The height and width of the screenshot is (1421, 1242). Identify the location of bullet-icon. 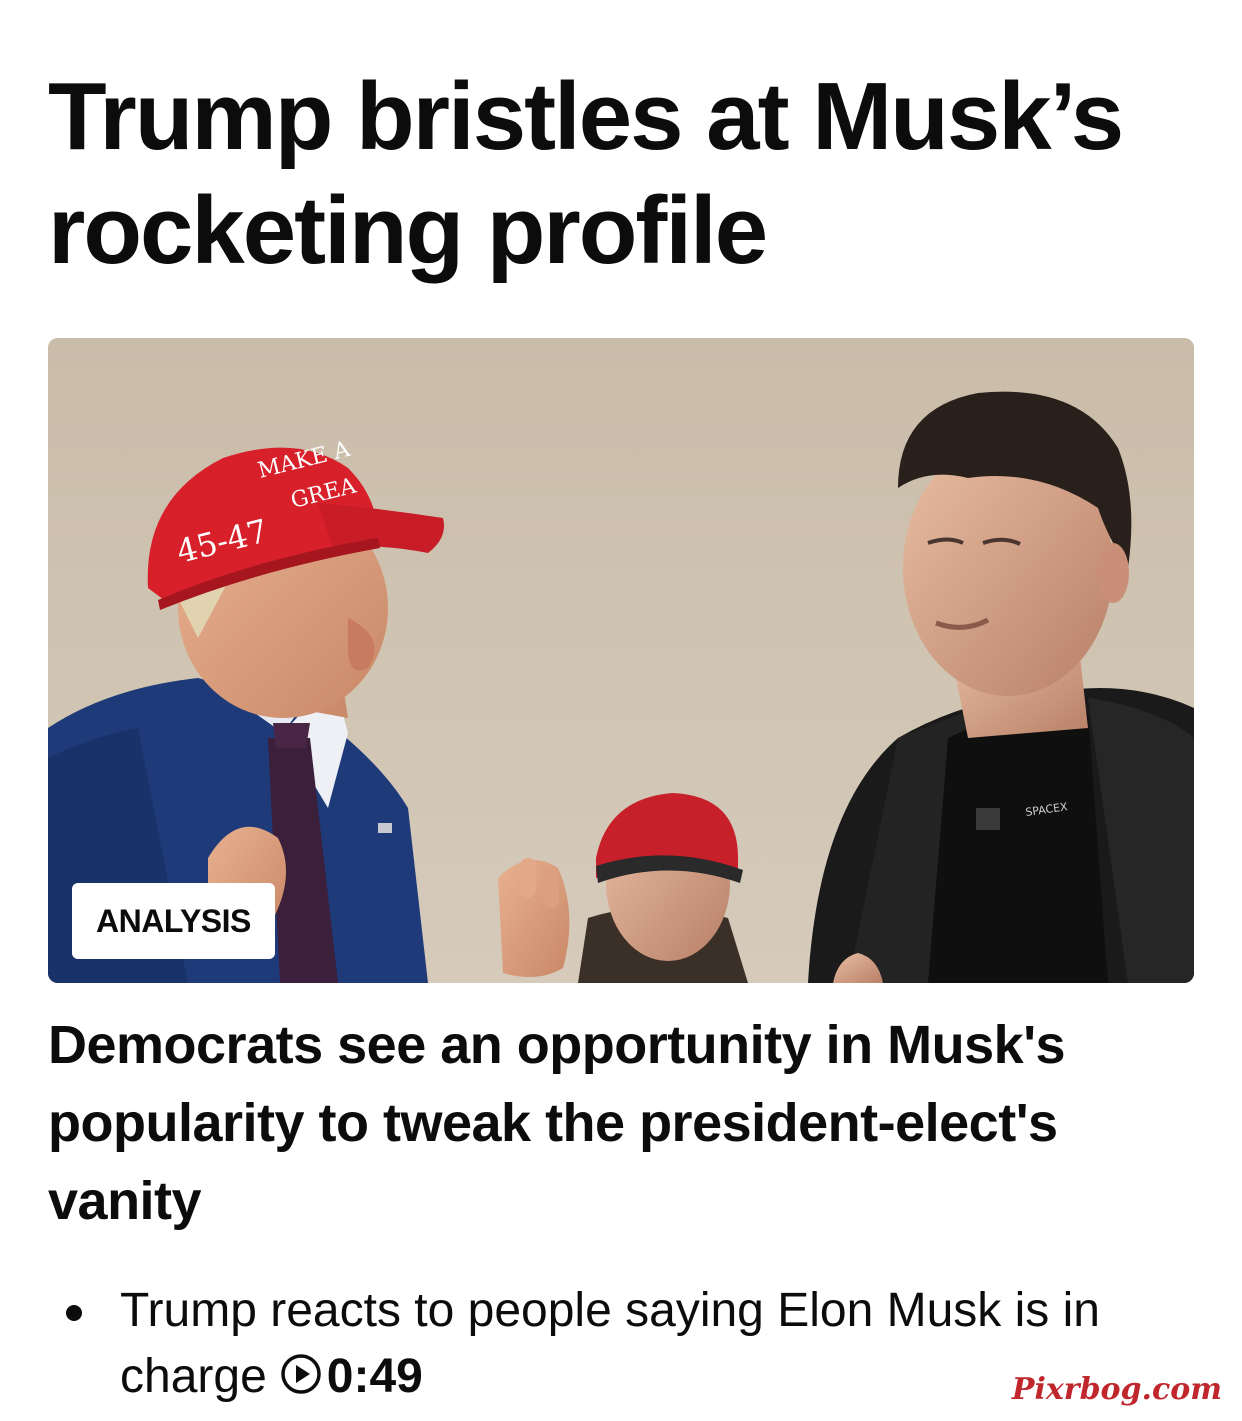
(74, 1313).